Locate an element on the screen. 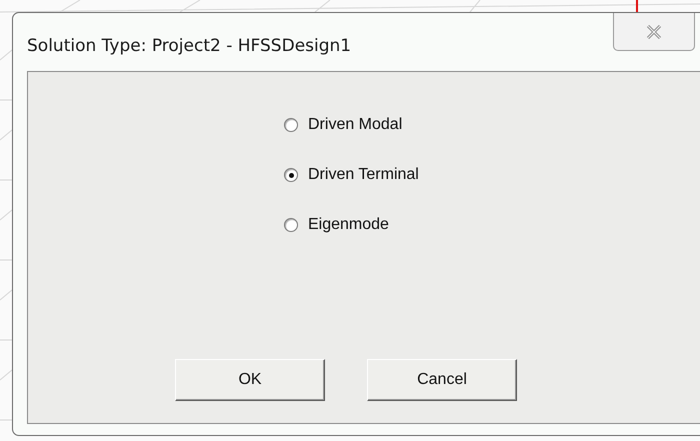  close-button is located at coordinates (654, 32).